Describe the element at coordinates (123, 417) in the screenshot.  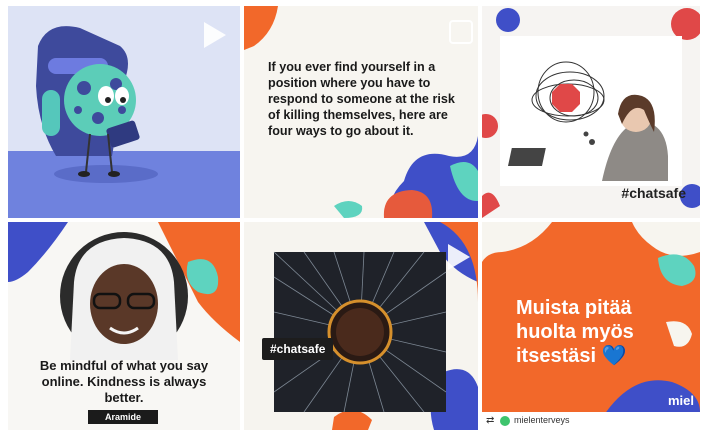
I see `name-tag: Aramide` at that location.